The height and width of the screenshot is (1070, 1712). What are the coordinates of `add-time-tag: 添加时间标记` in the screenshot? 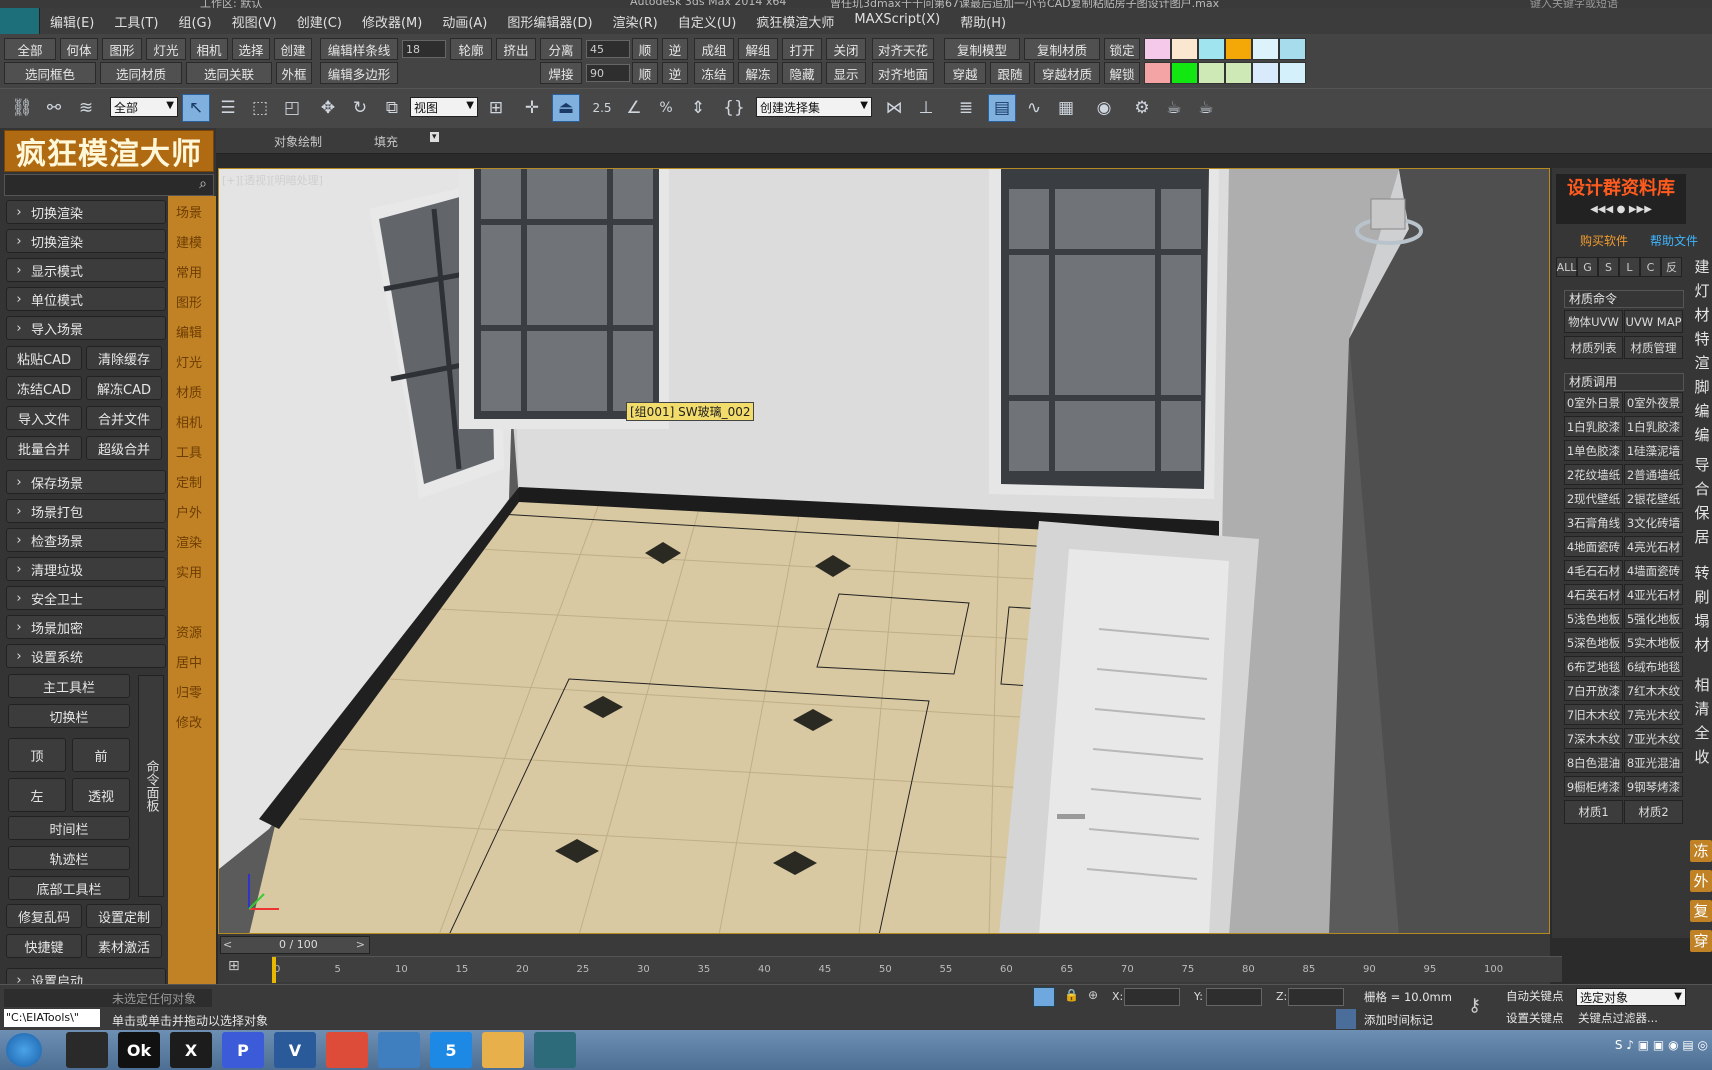 It's located at (1398, 1020).